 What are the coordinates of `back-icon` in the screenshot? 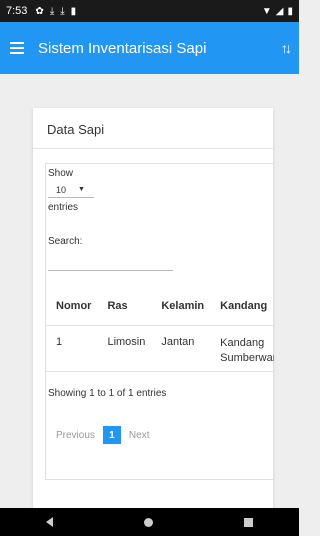 It's located at (49, 522).